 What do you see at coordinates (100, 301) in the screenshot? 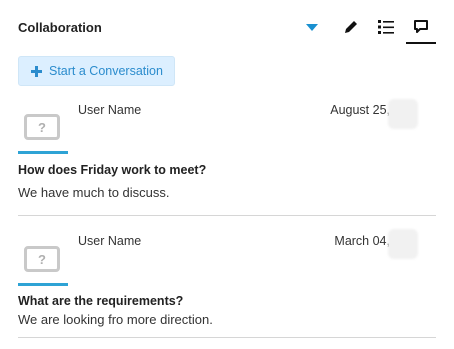
I see `conversation-title: What are the requirements?` at bounding box center [100, 301].